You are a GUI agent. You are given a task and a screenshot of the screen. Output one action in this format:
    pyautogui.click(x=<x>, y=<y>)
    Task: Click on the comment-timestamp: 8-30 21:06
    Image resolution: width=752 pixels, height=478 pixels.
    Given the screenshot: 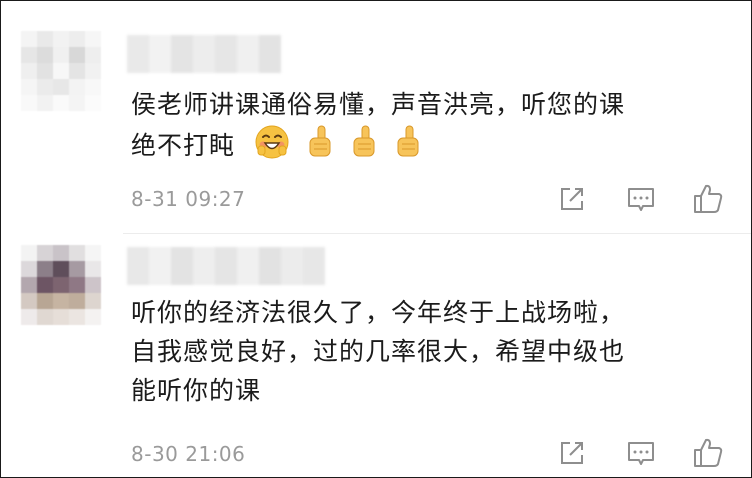 What is the action you would take?
    pyautogui.click(x=188, y=454)
    